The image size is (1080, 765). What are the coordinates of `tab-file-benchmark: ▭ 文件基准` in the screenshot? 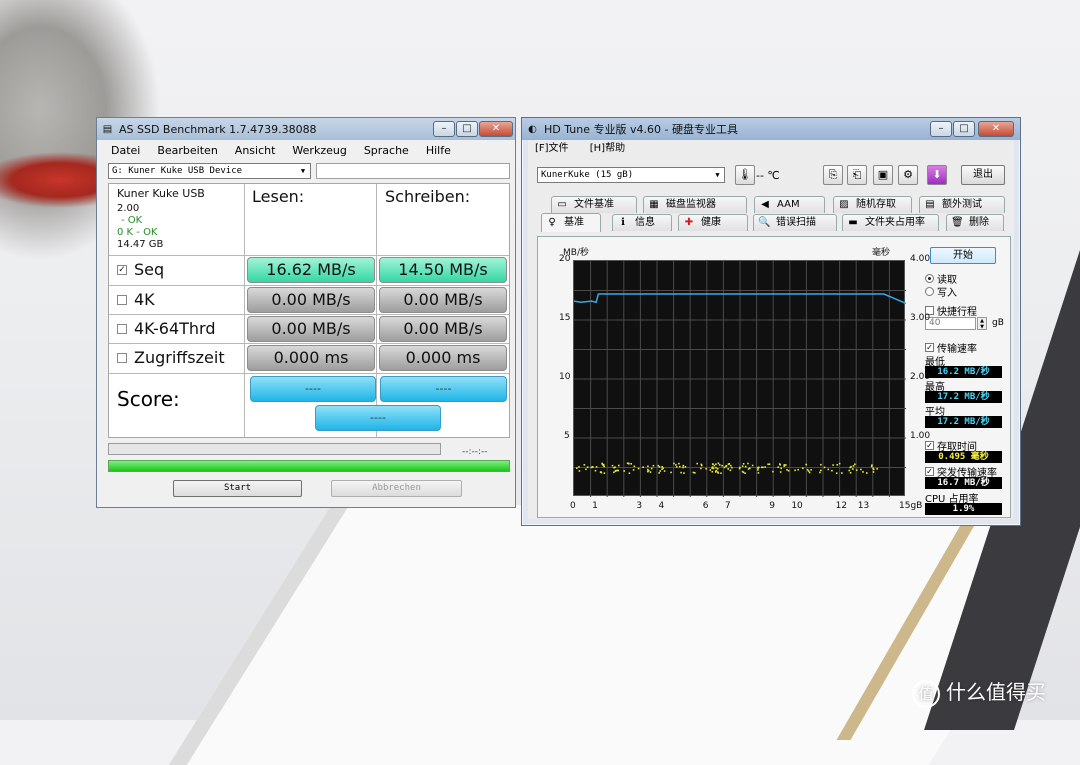 It's located at (594, 204).